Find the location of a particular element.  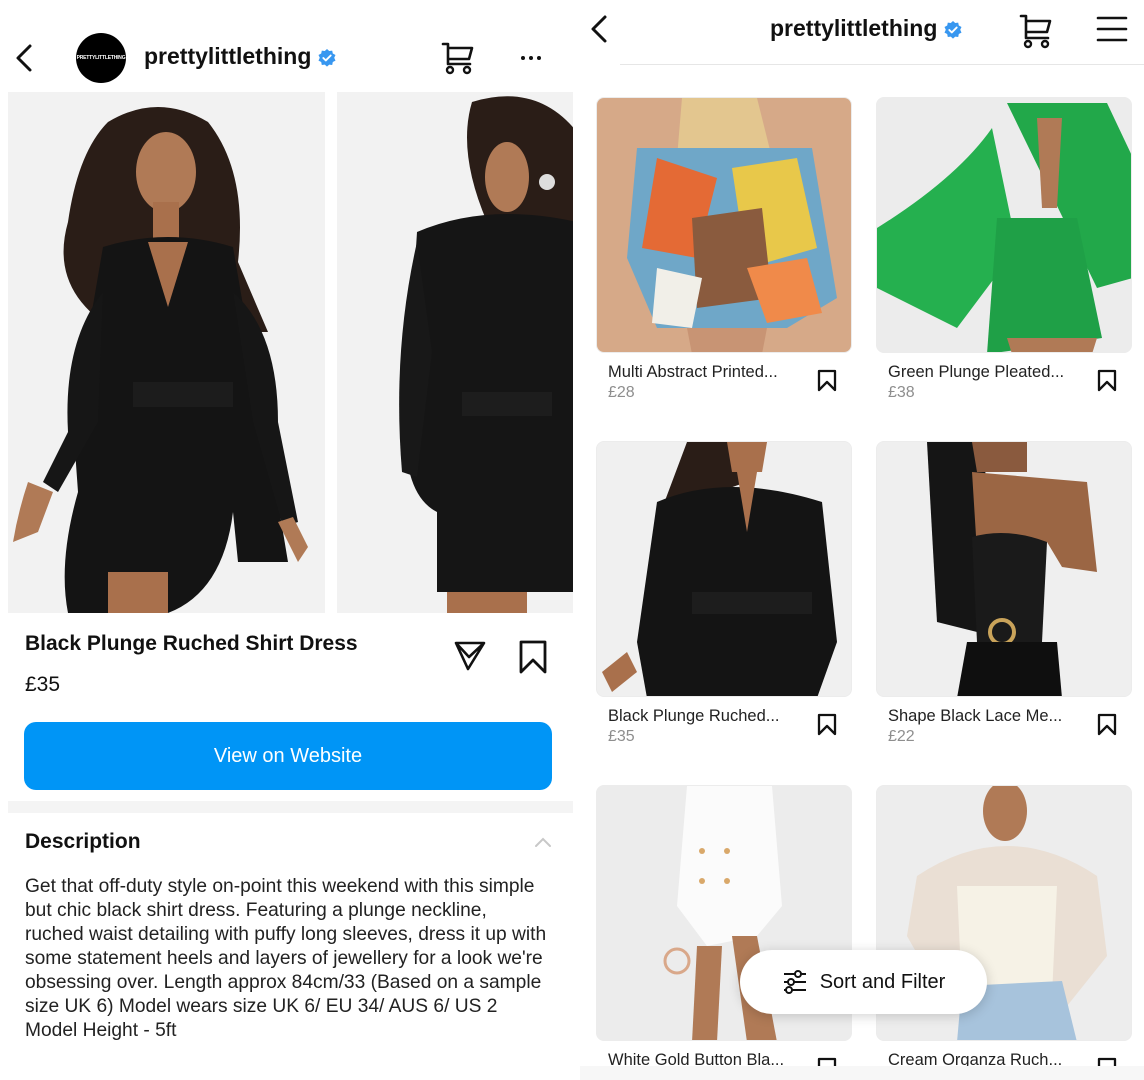

more-options-icon is located at coordinates (531, 58).